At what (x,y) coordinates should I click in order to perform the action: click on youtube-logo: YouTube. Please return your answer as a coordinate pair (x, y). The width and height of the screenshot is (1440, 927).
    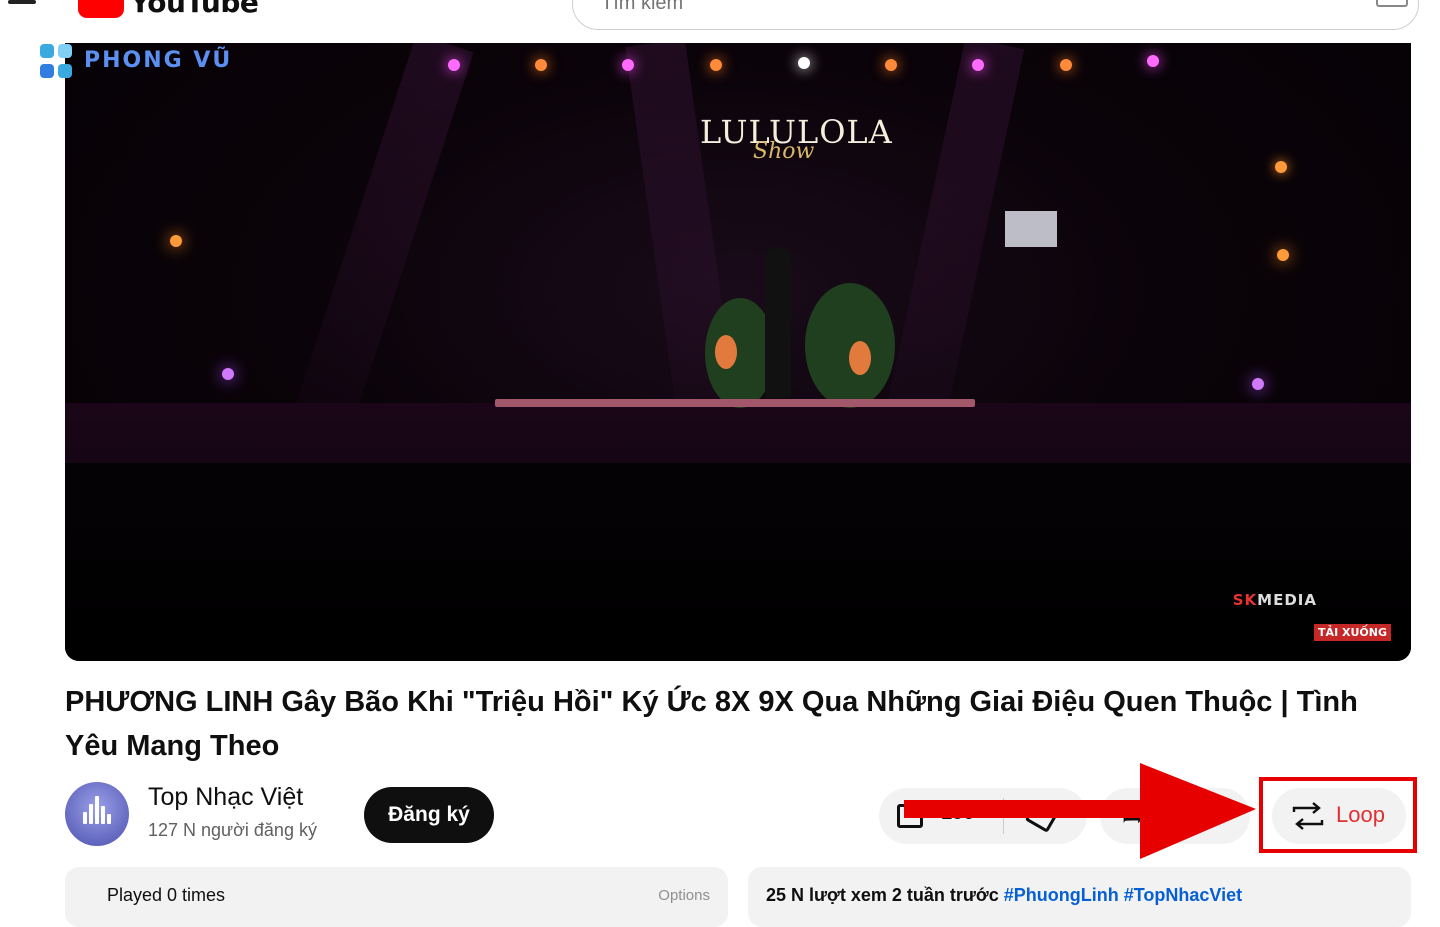
    Looking at the image, I should click on (168, 9).